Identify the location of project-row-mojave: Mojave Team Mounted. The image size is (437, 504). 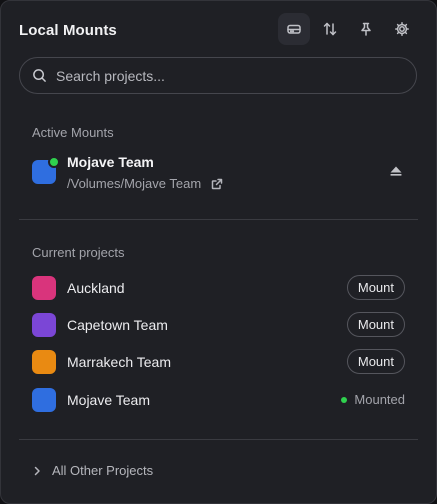
(218, 400).